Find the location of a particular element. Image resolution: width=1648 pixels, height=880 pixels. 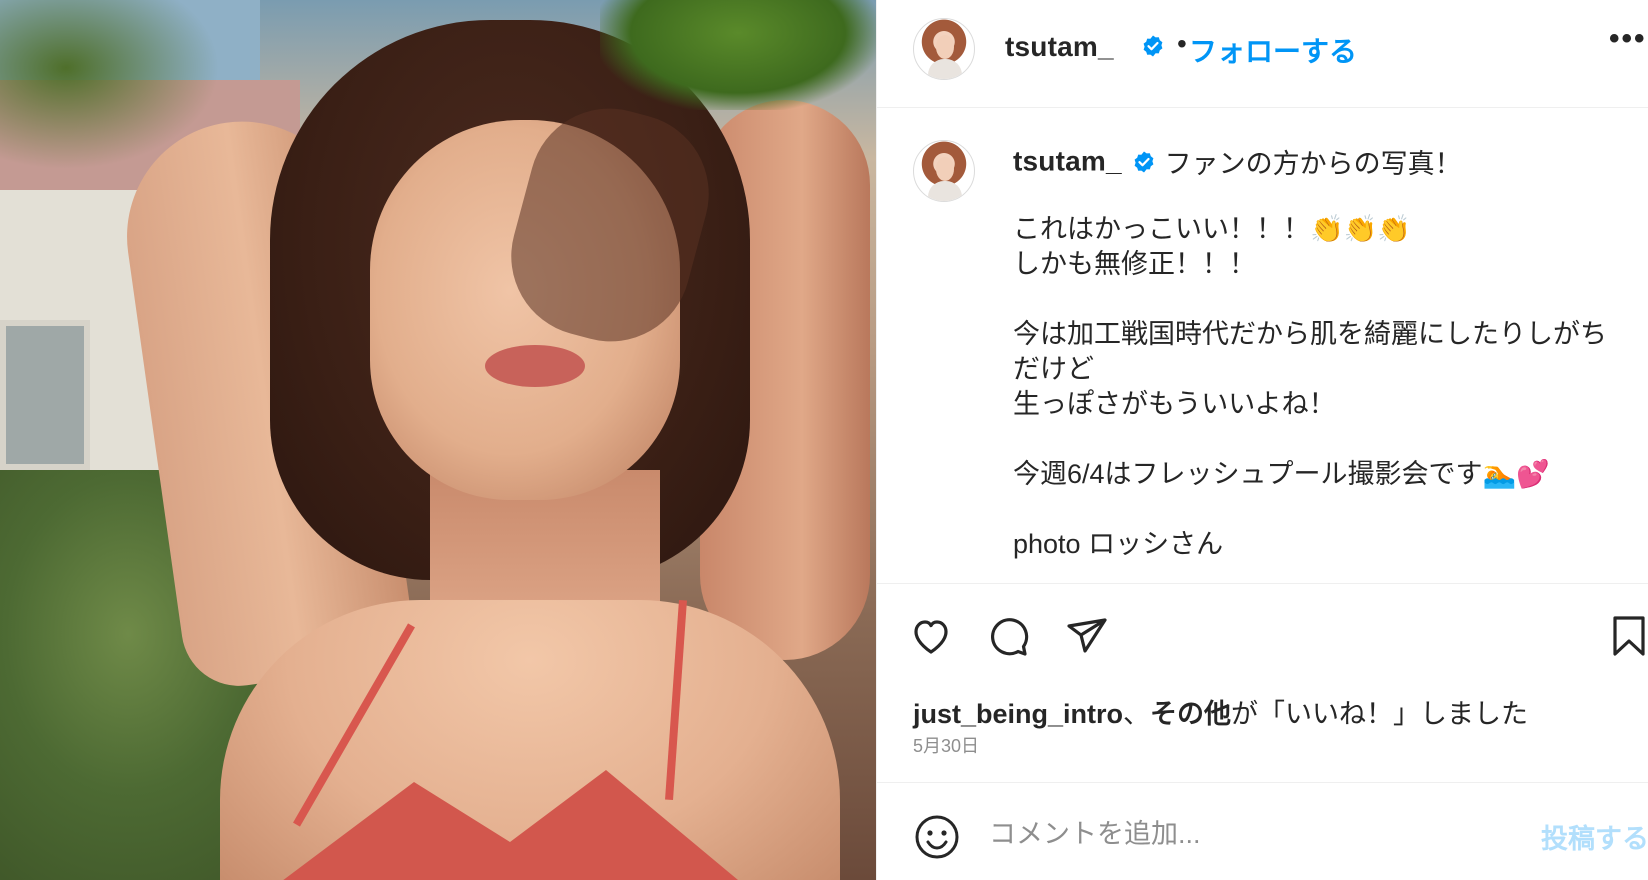

liker-username: just_being_intro is located at coordinates (1018, 714).